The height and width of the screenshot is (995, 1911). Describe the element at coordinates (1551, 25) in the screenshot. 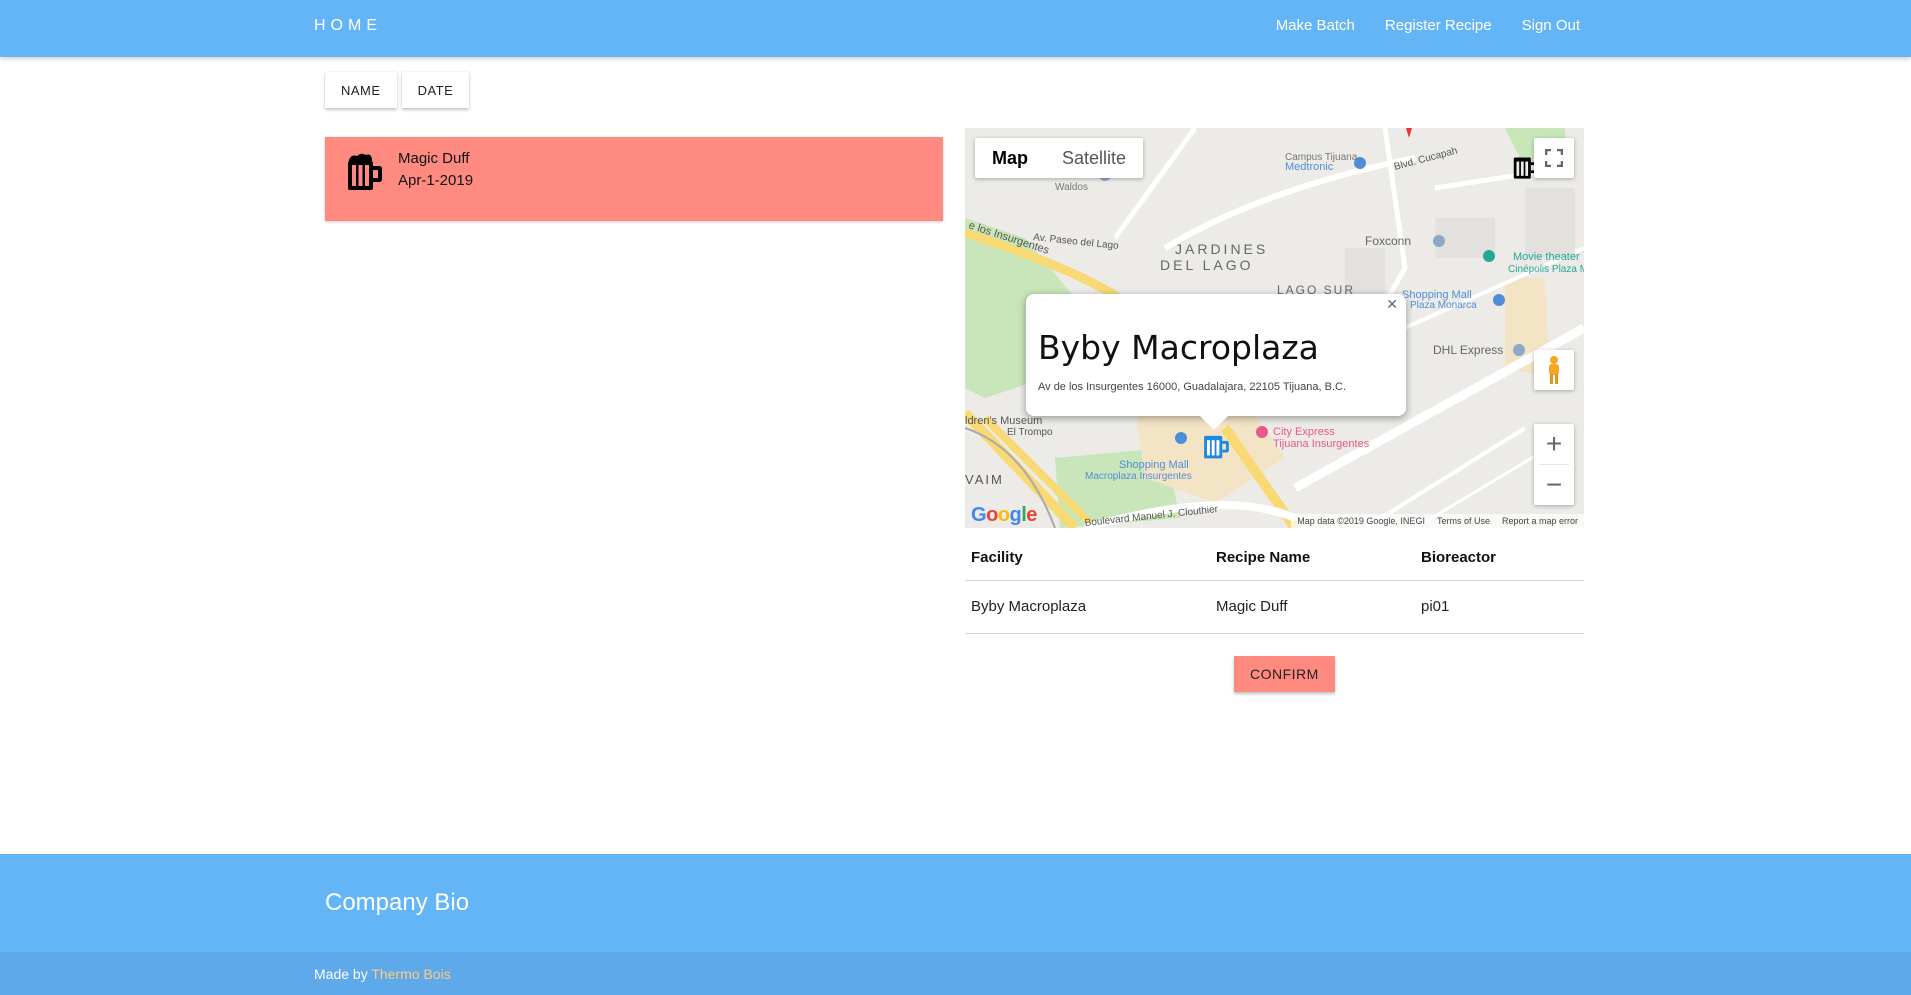

I see `nav-sign-out: Sign Out` at that location.